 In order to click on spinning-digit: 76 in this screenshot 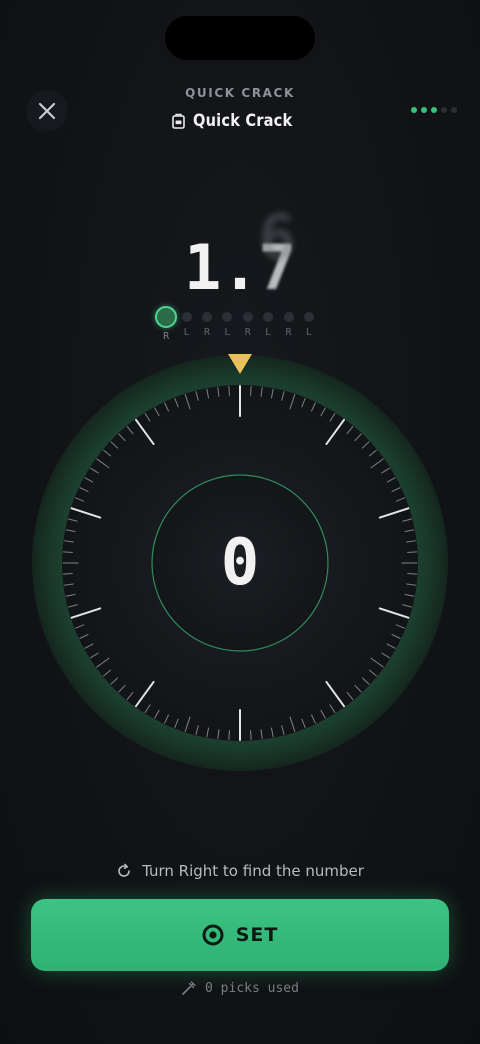, I will do `click(277, 254)`.